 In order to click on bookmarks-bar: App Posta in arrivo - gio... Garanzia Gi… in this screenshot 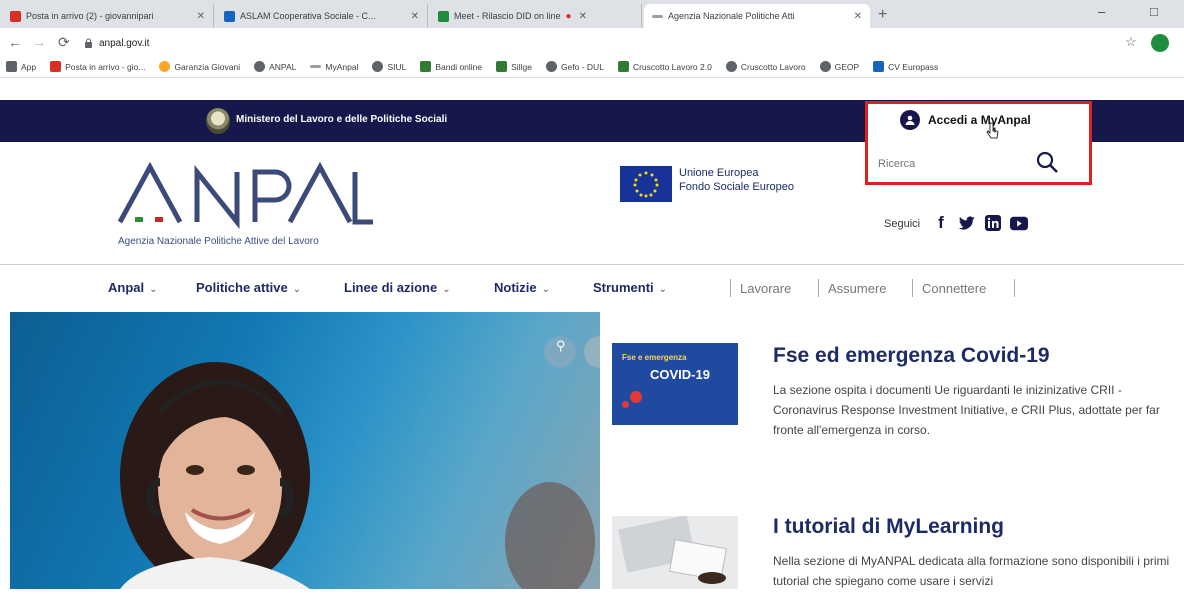, I will do `click(592, 67)`.